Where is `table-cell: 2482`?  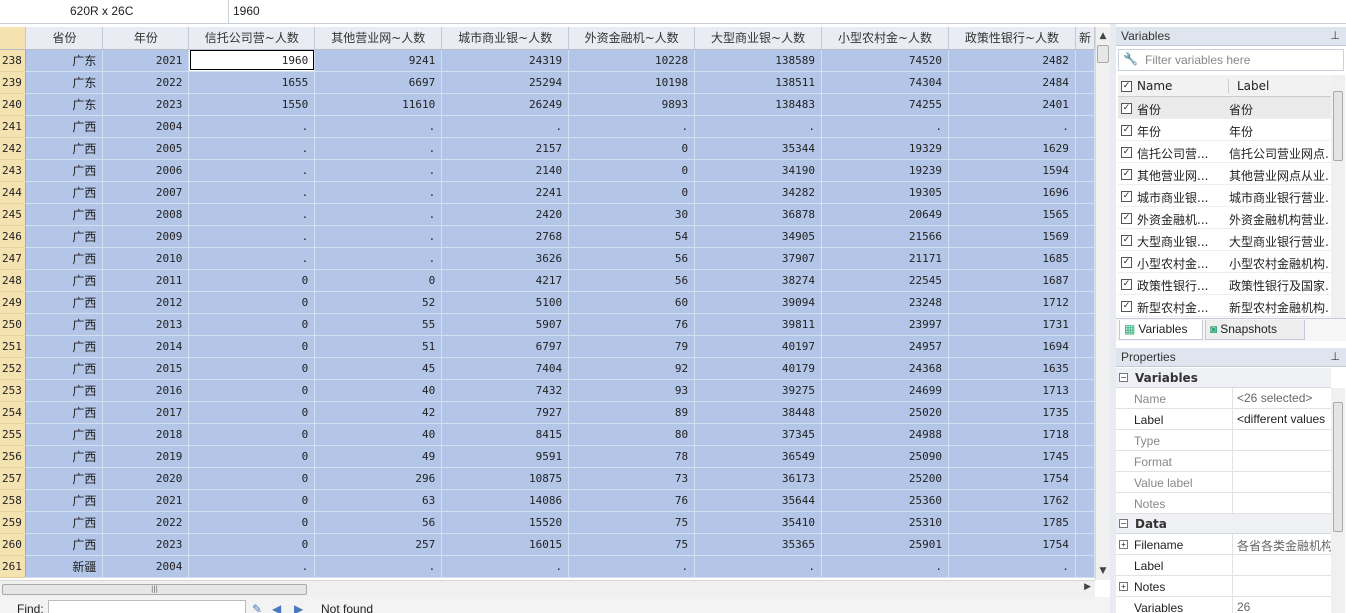 table-cell: 2482 is located at coordinates (1012, 60).